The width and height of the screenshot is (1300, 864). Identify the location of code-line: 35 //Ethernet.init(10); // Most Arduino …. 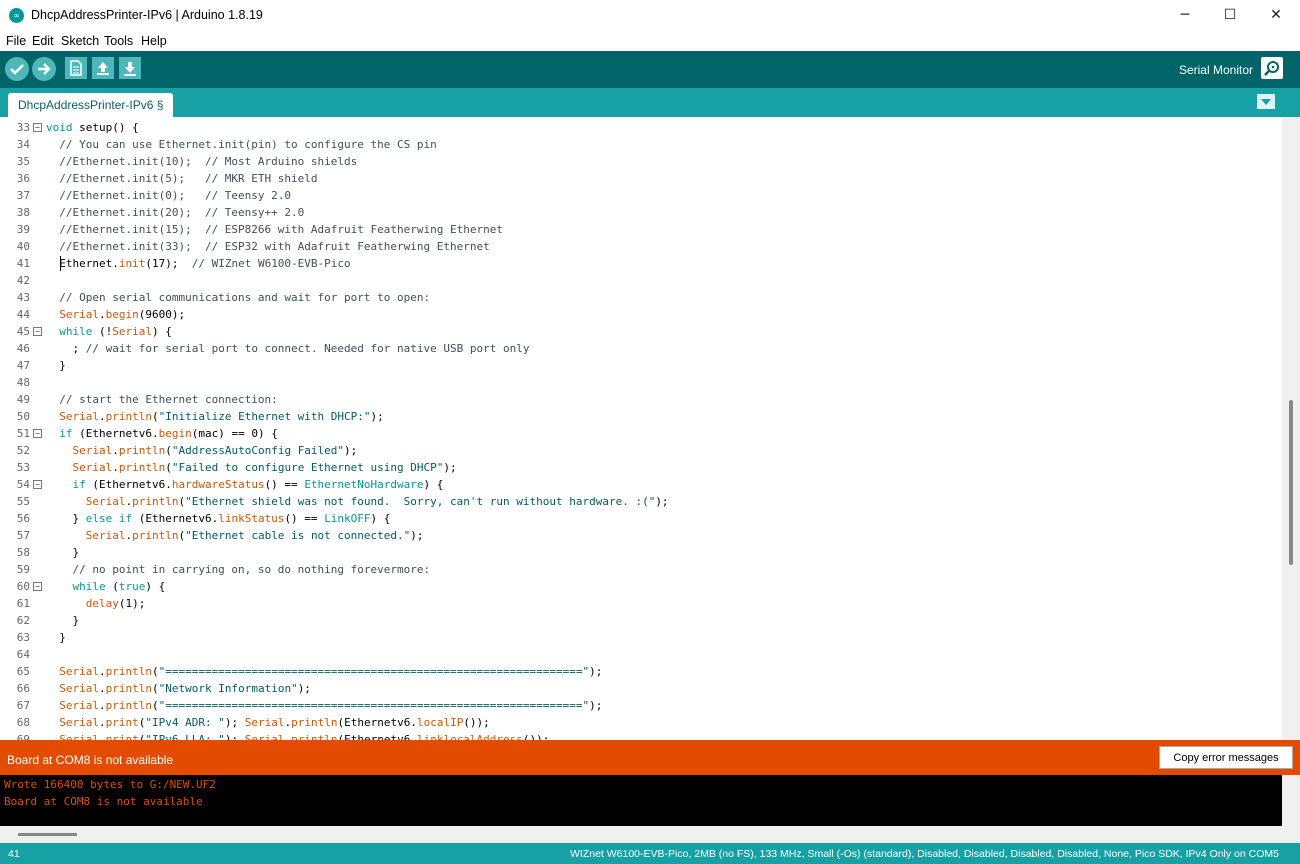
(640, 161).